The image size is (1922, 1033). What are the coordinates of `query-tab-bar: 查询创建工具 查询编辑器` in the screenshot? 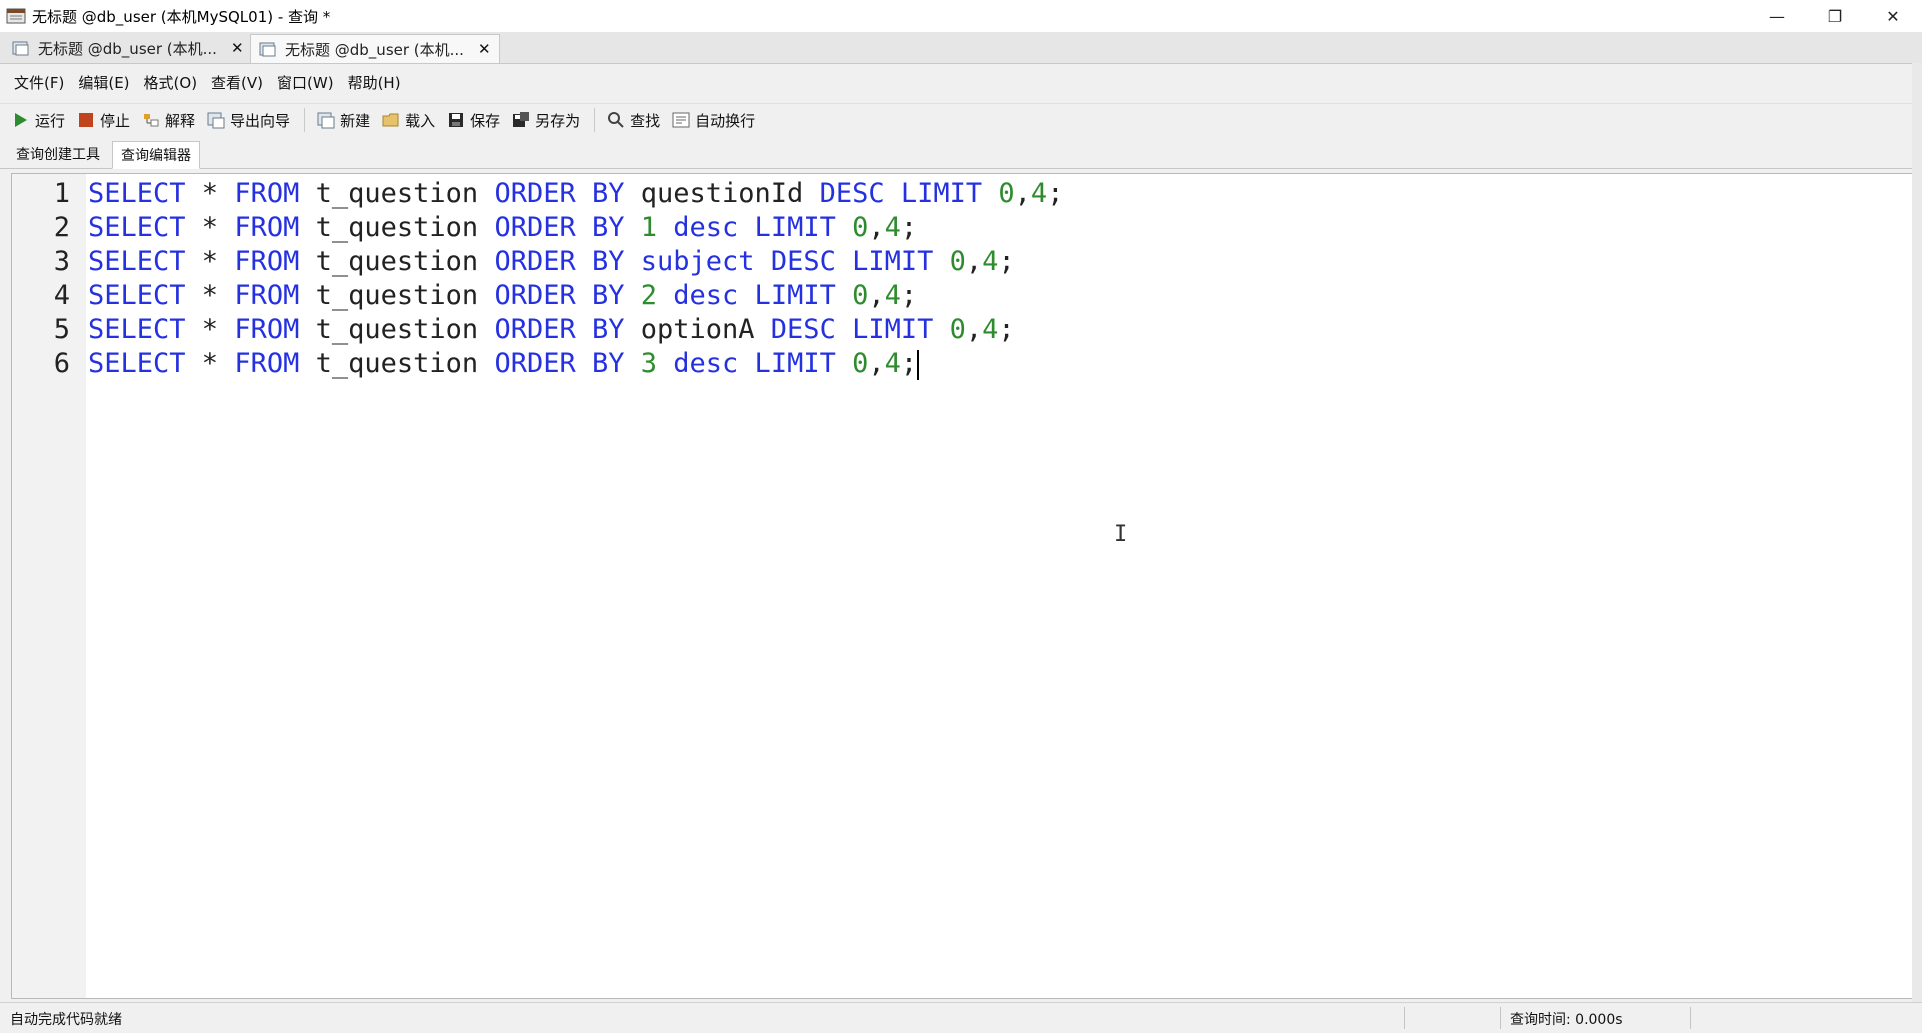 It's located at (961, 153).